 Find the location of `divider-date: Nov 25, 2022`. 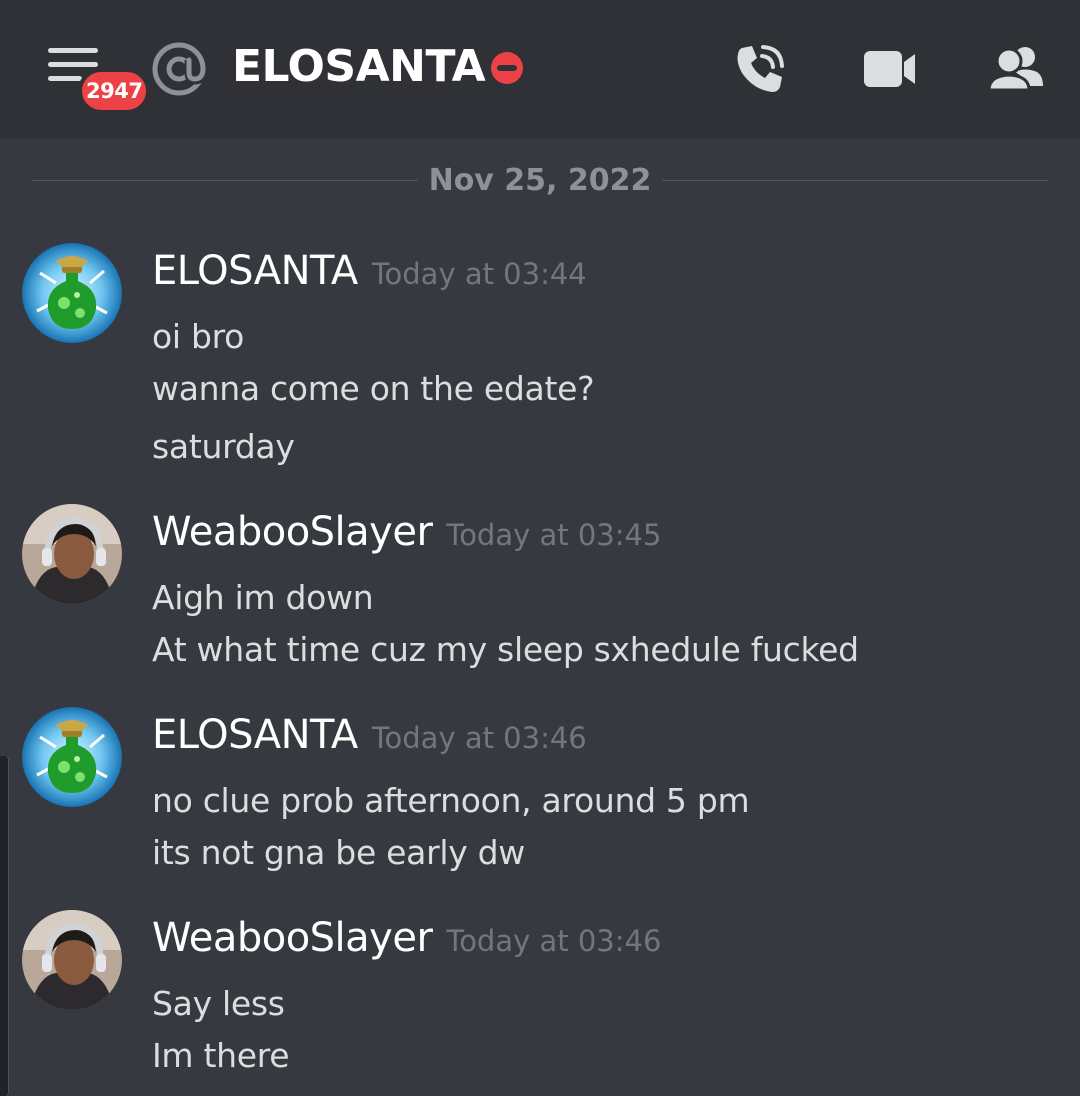

divider-date: Nov 25, 2022 is located at coordinates (540, 180).